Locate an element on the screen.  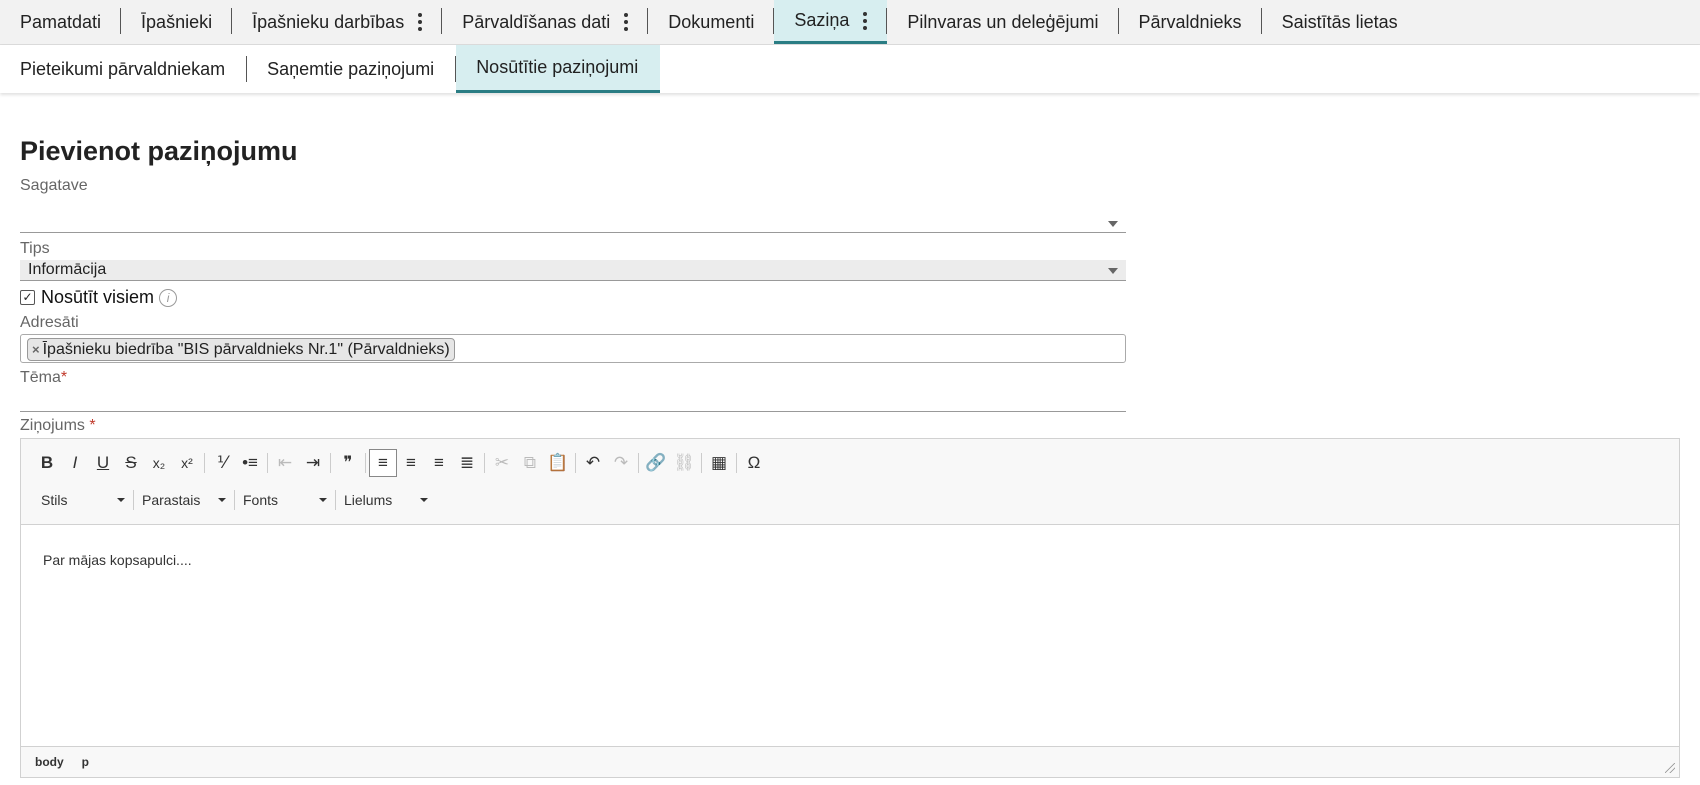
unlink-icon: ⛓ is located at coordinates (684, 463).